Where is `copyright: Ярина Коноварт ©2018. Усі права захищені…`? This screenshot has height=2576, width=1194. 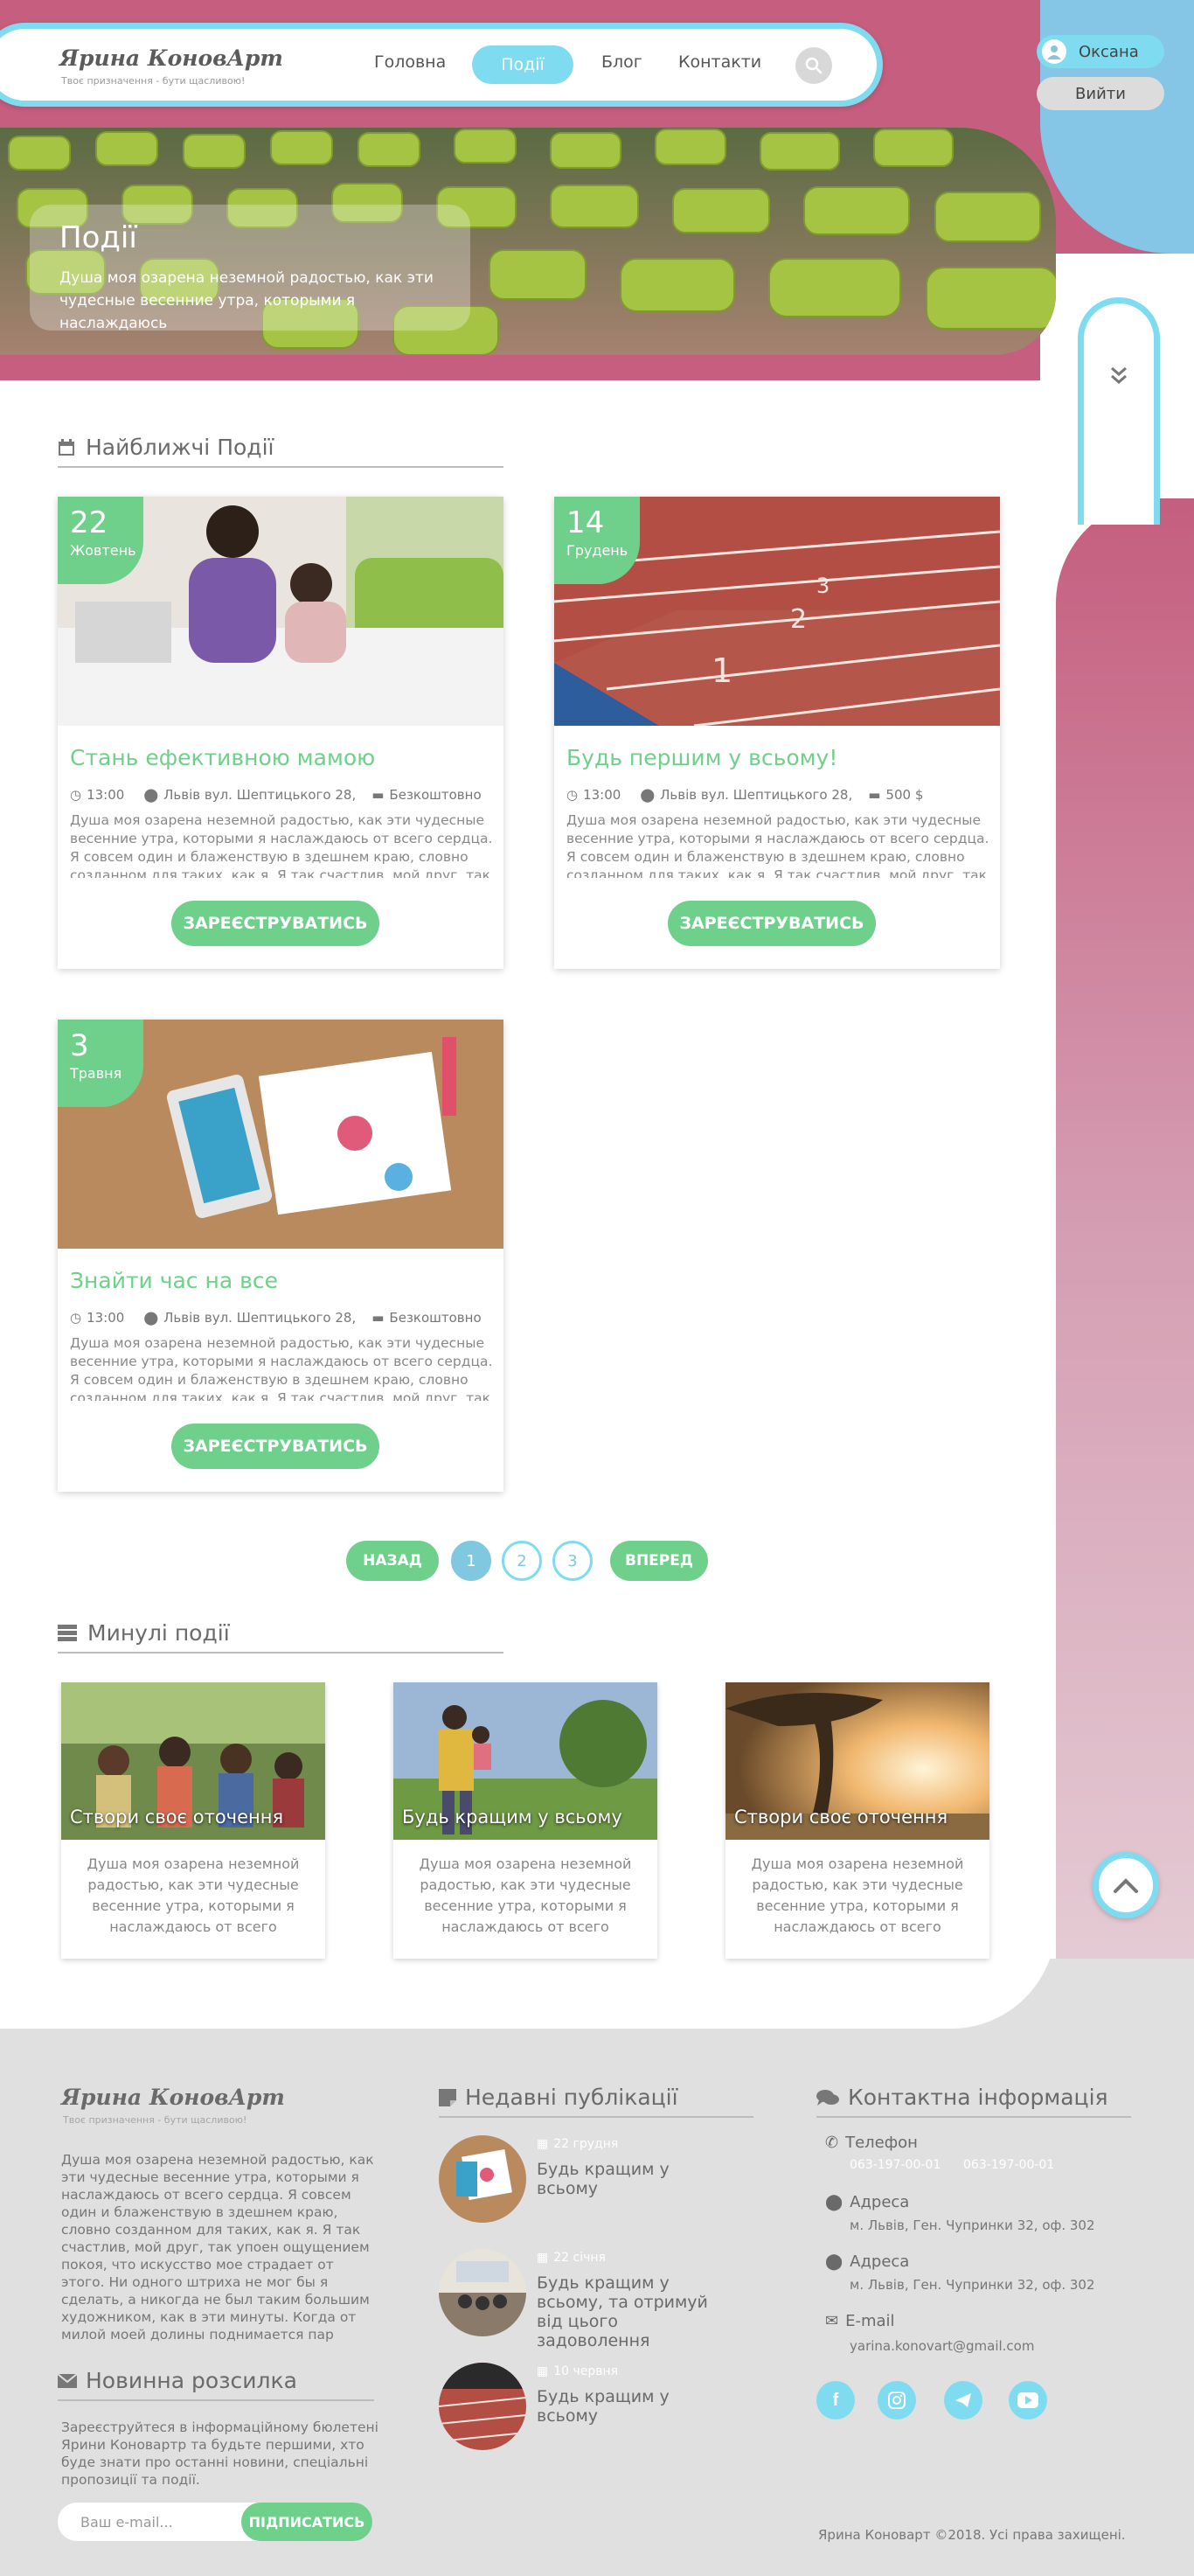
copyright: Ярина Коноварт ©2018. Усі права захищені… is located at coordinates (972, 2535).